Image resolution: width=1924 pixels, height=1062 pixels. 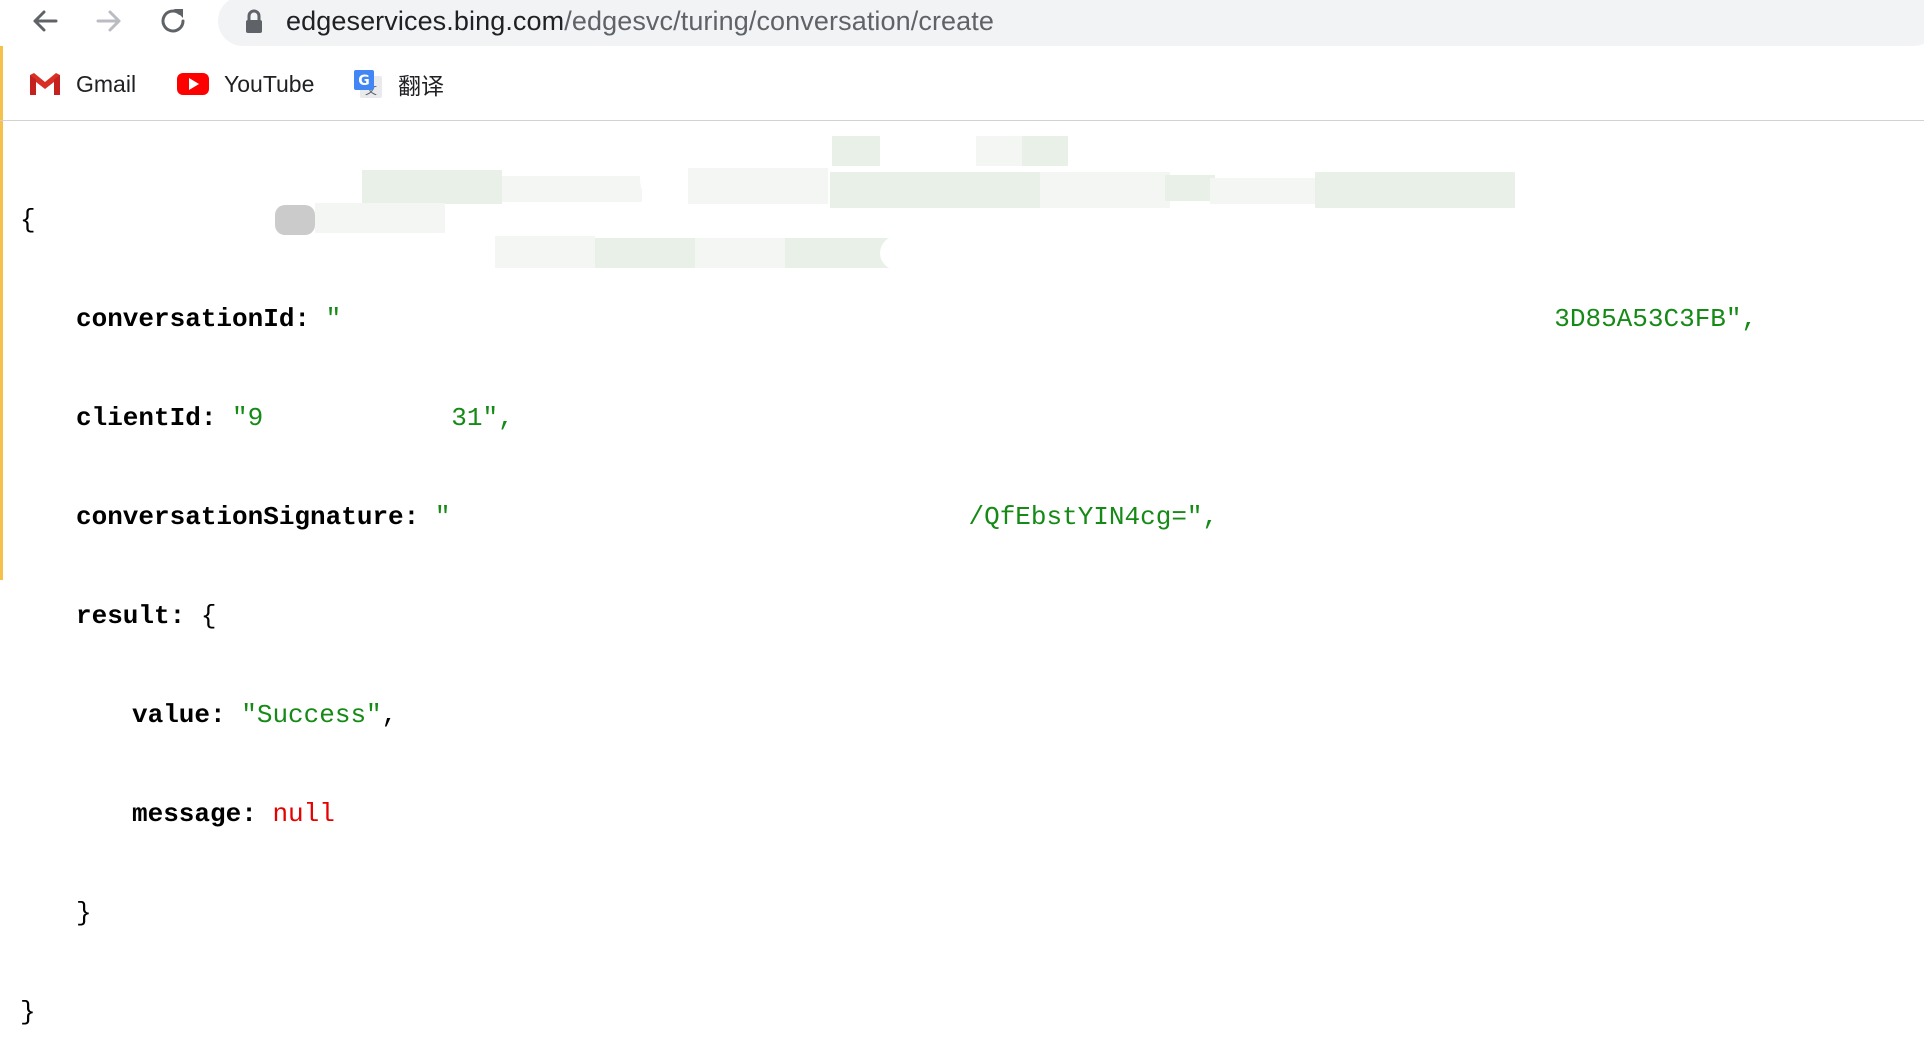 I want to click on reload-button, so click(x=173, y=21).